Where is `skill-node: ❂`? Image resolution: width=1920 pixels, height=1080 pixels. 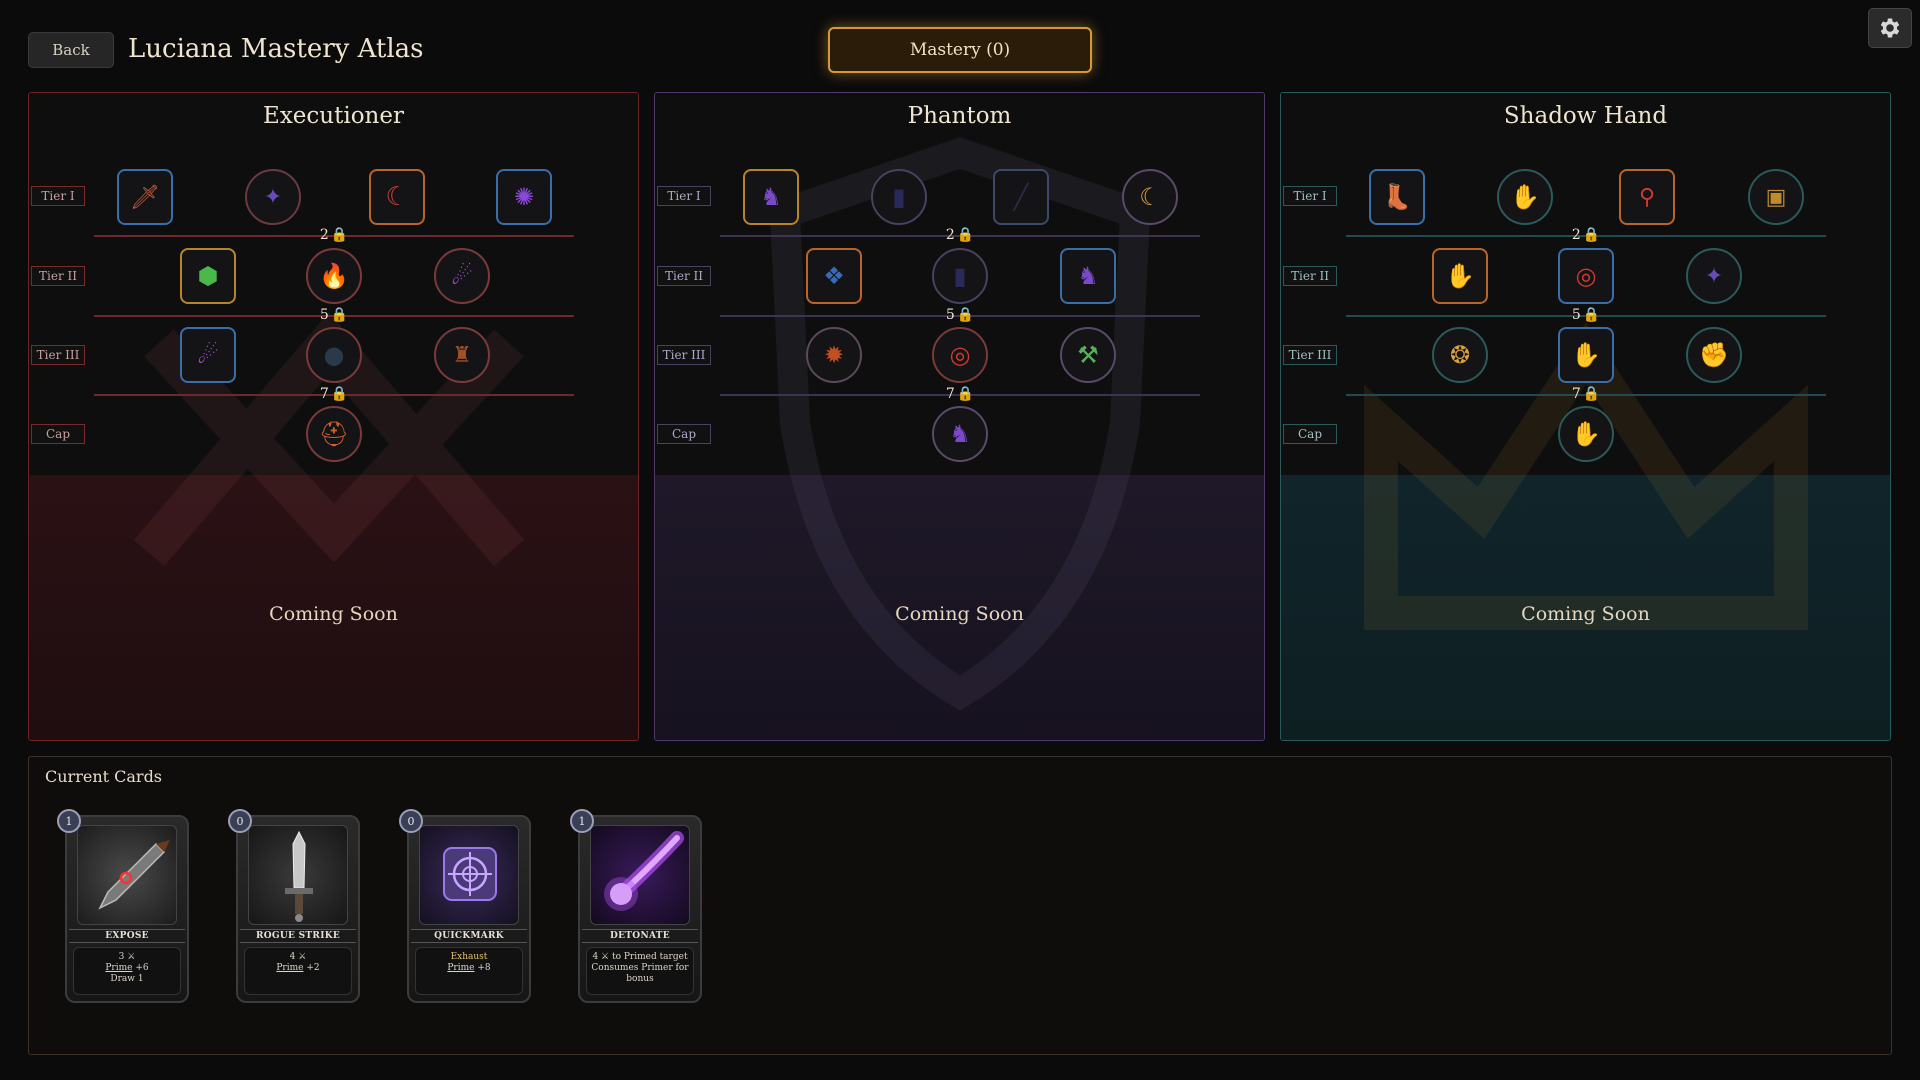 skill-node: ❂ is located at coordinates (1460, 355).